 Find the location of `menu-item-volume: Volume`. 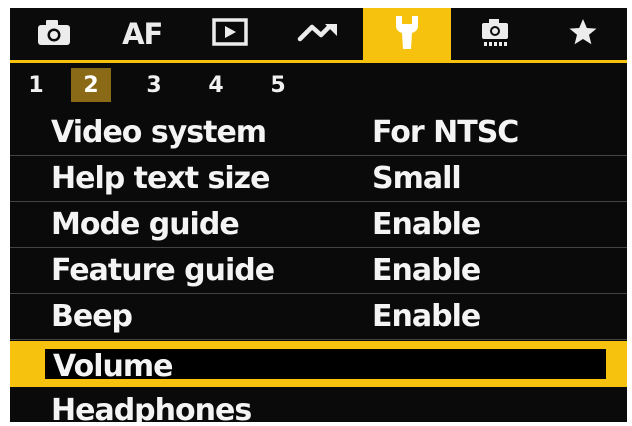

menu-item-volume: Volume is located at coordinates (325, 364).